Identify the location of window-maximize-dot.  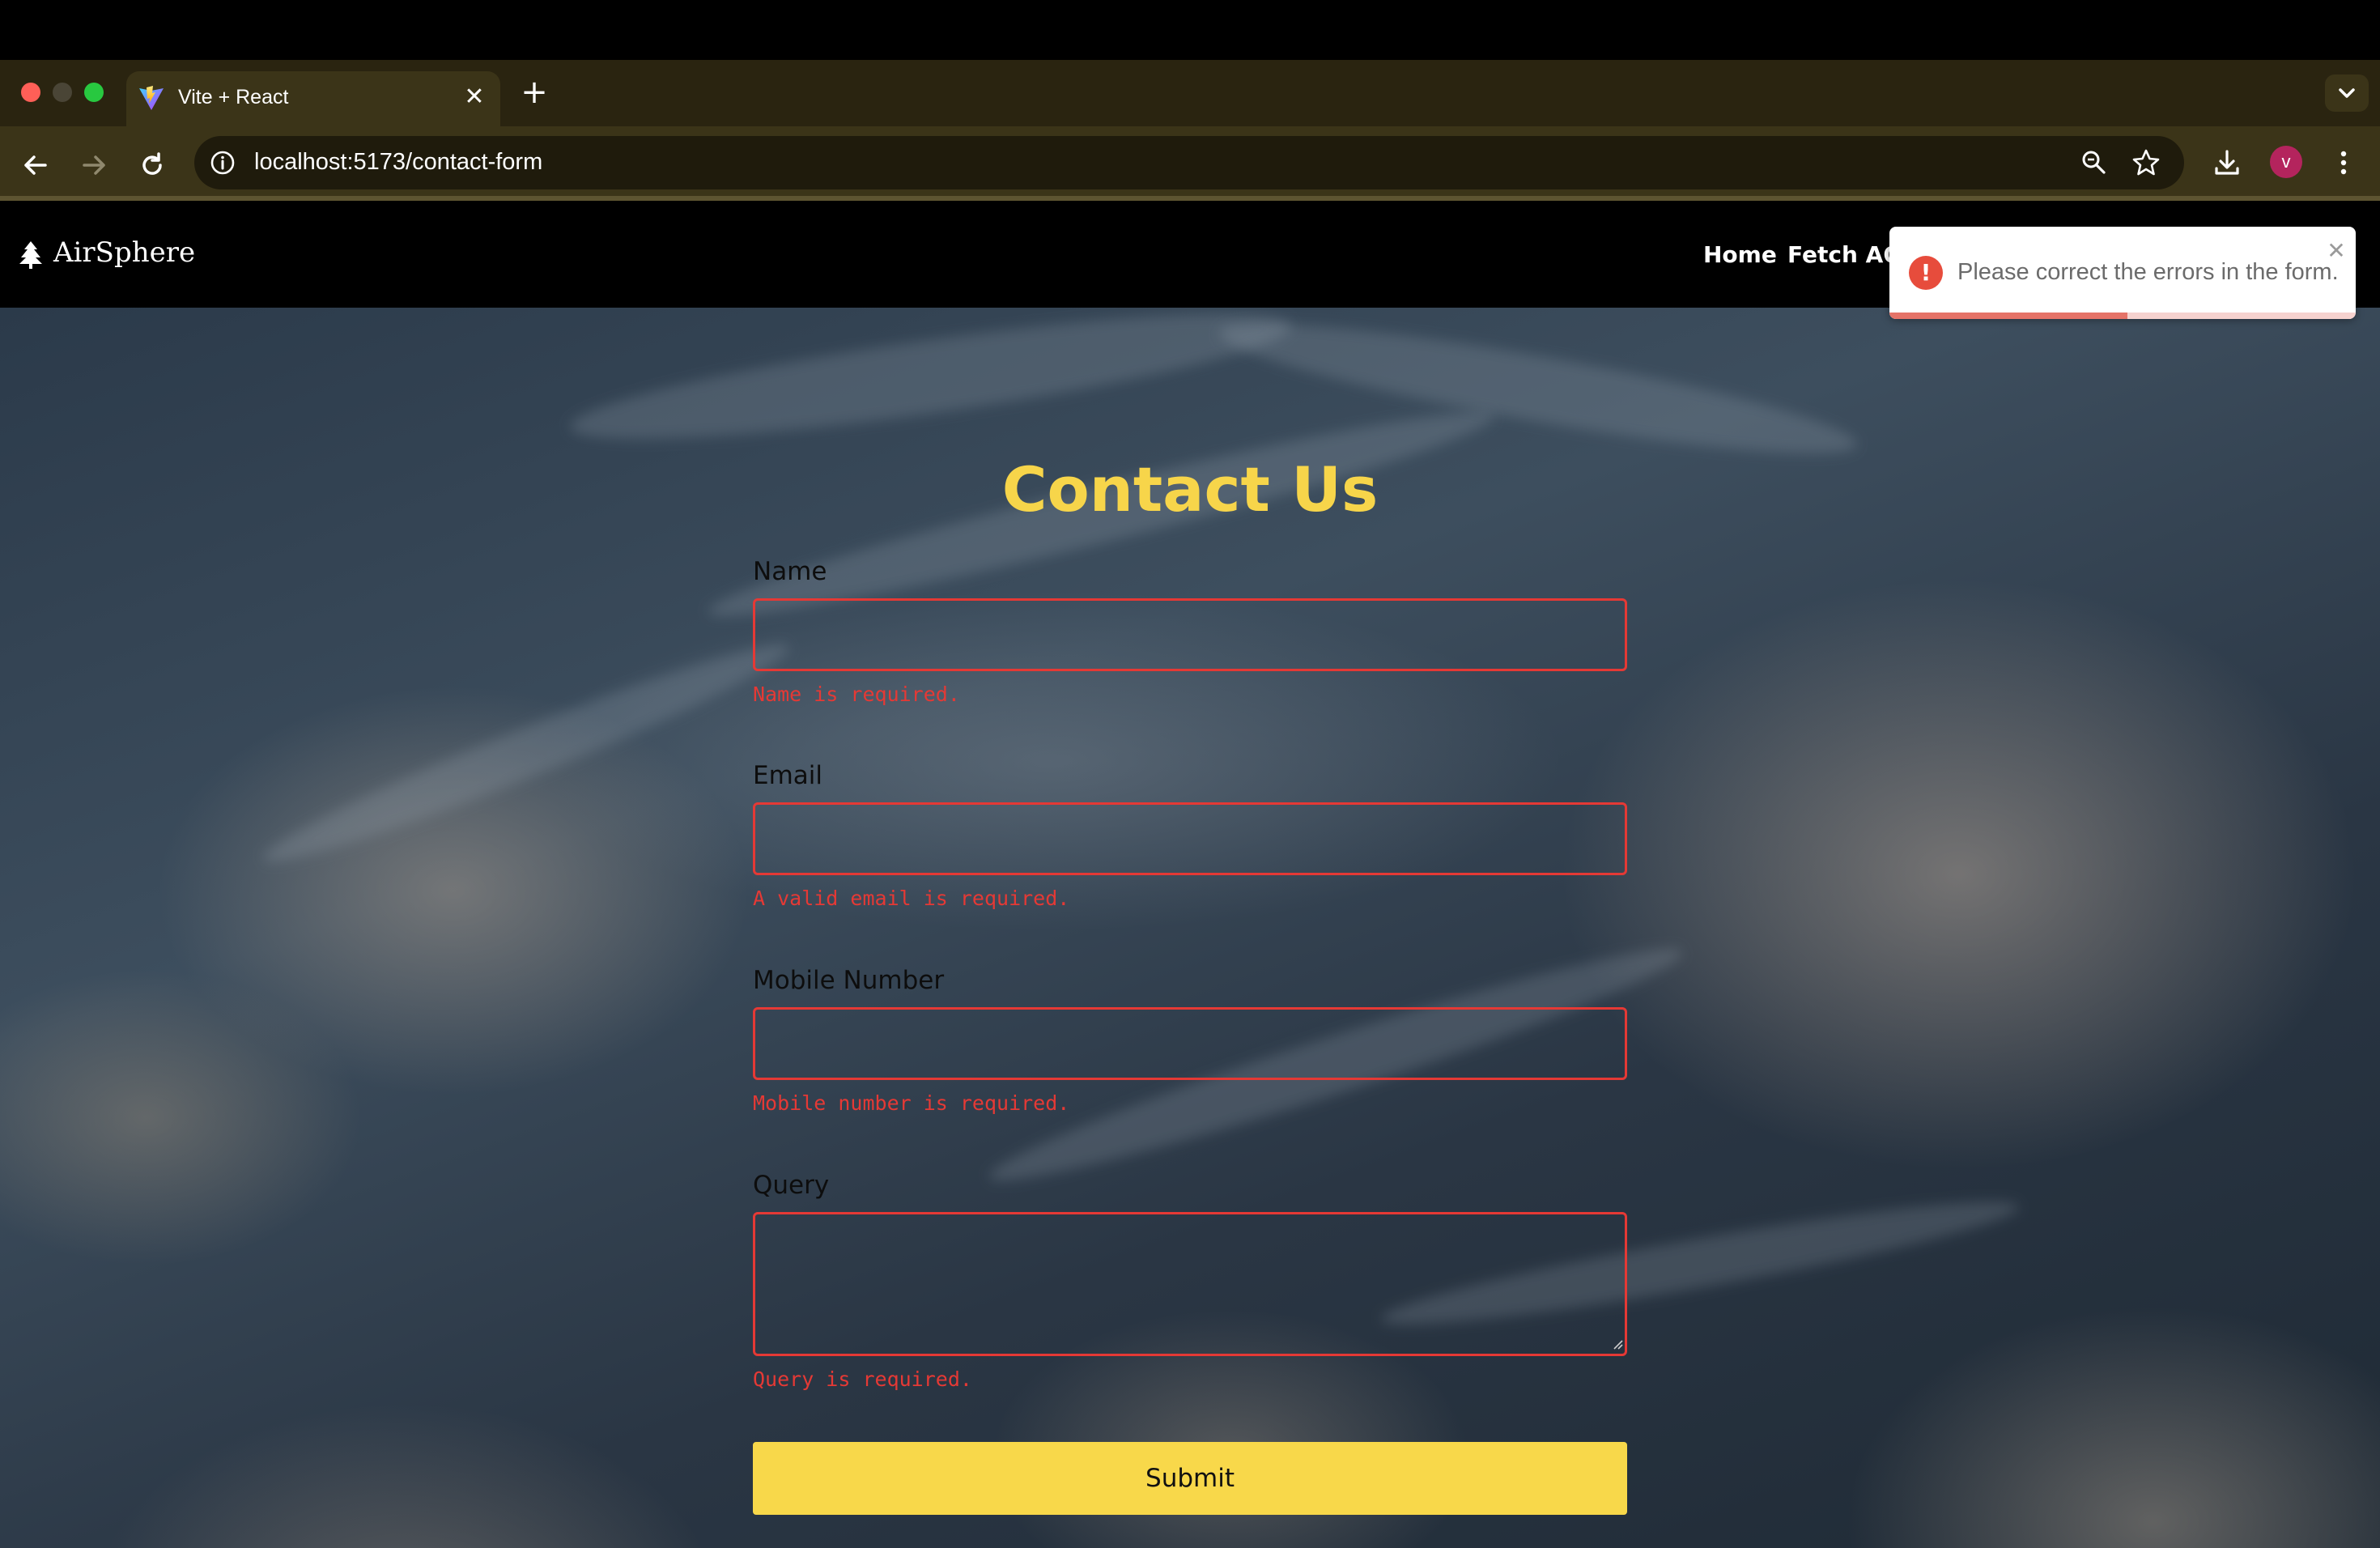
(94, 92).